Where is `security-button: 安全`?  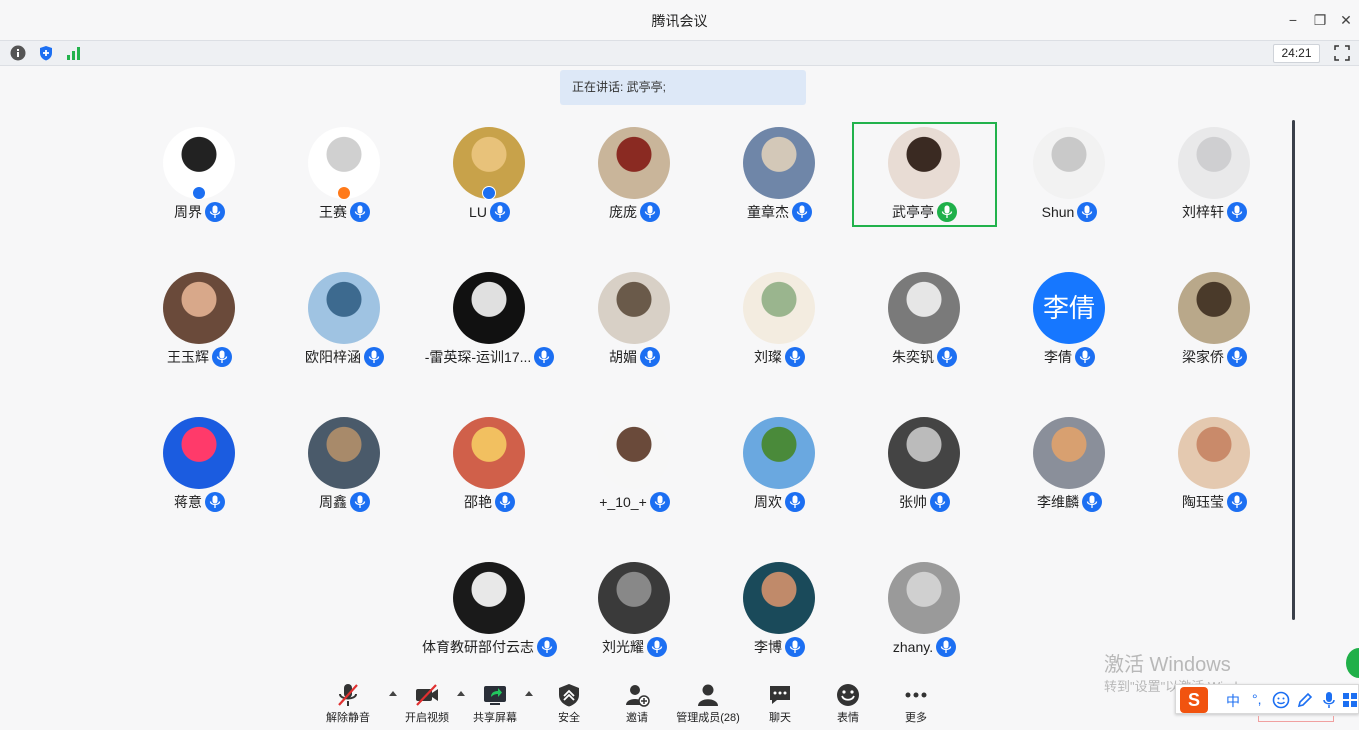
security-button: 安全 is located at coordinates (569, 705).